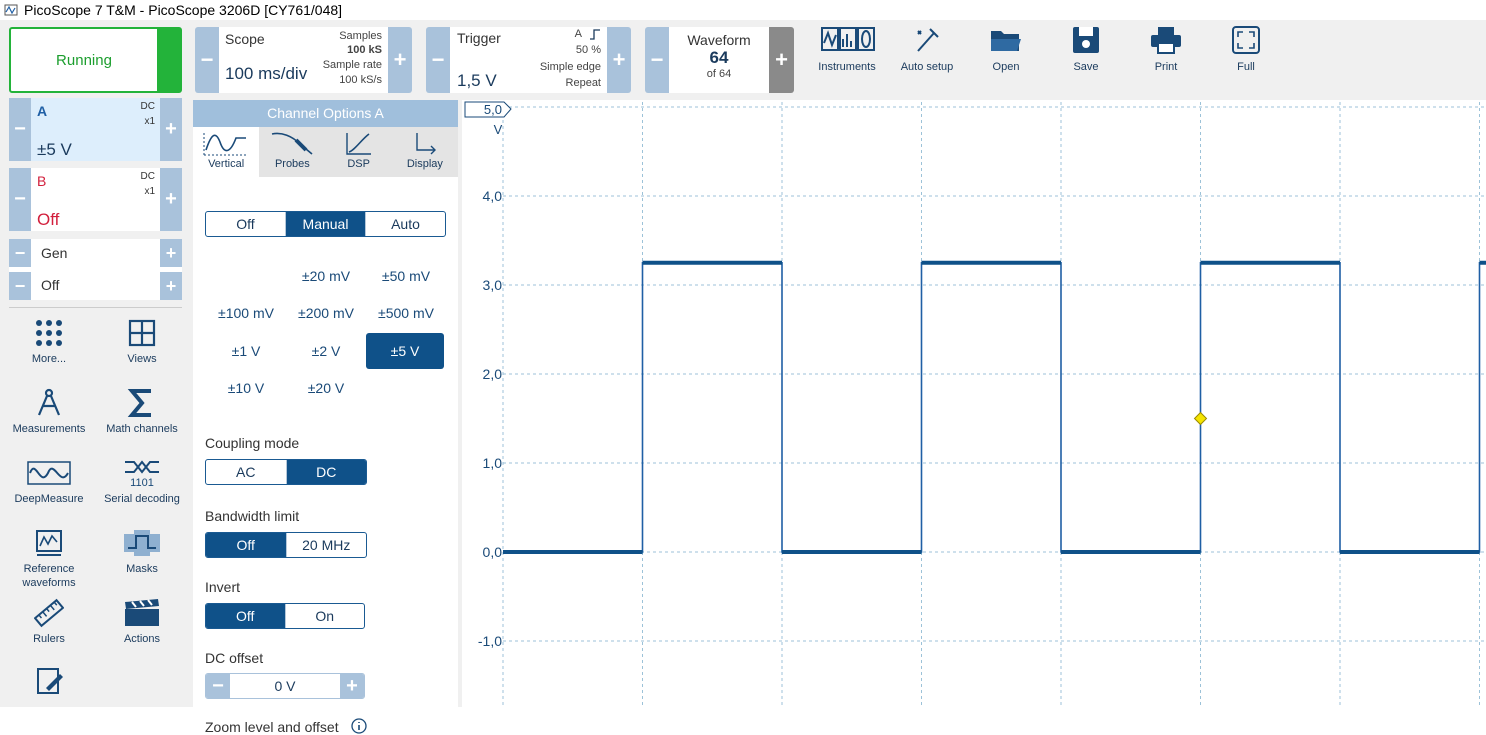  What do you see at coordinates (326, 472) in the screenshot?
I see `coupling-dc: DC` at bounding box center [326, 472].